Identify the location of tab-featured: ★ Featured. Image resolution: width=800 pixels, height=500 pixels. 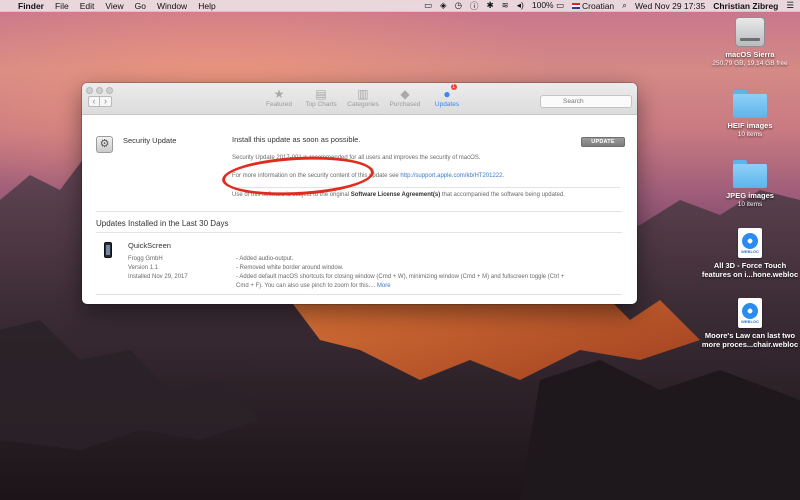
(279, 97).